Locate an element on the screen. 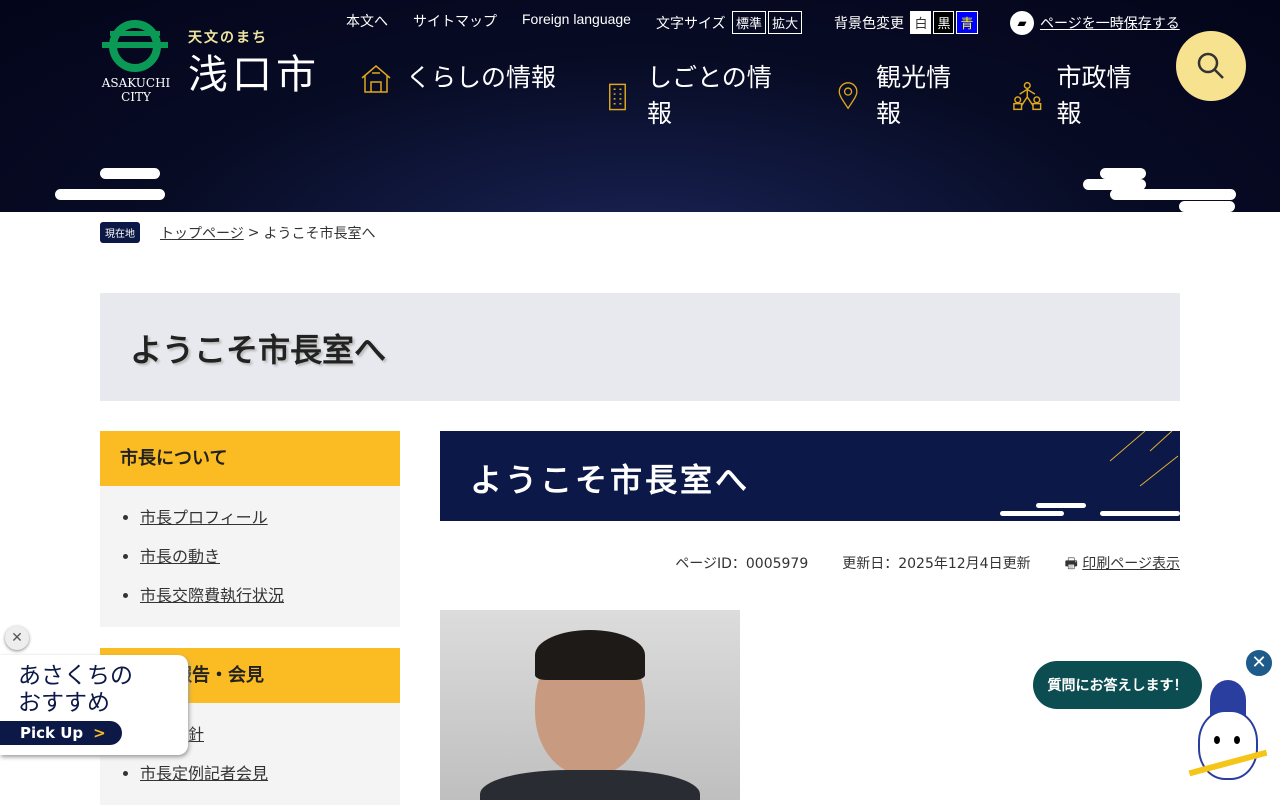  logo-name: 浅口市 is located at coordinates (254, 75).